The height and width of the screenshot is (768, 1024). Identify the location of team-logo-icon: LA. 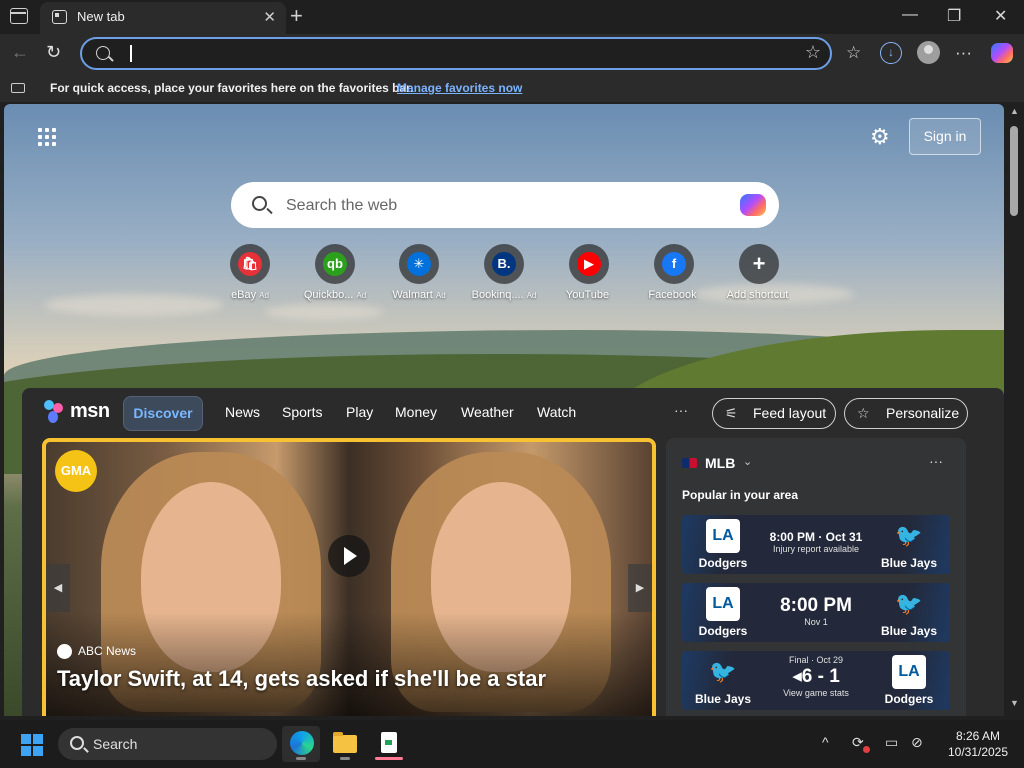
(723, 604).